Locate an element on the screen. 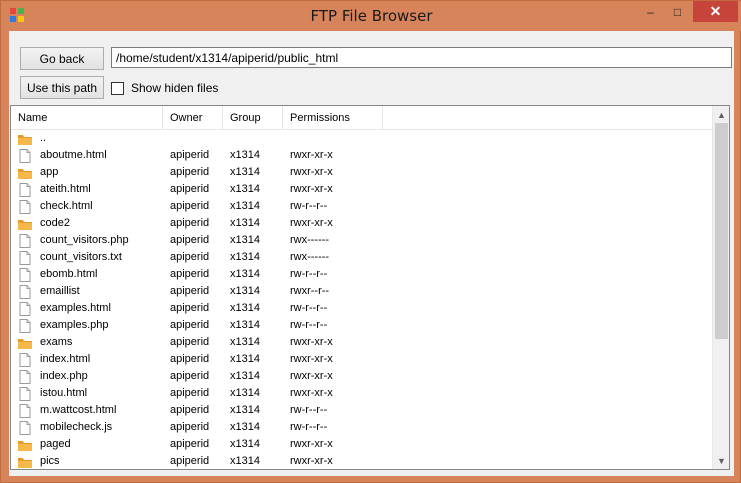 The image size is (741, 483). go-back-button: Go back is located at coordinates (62, 58).